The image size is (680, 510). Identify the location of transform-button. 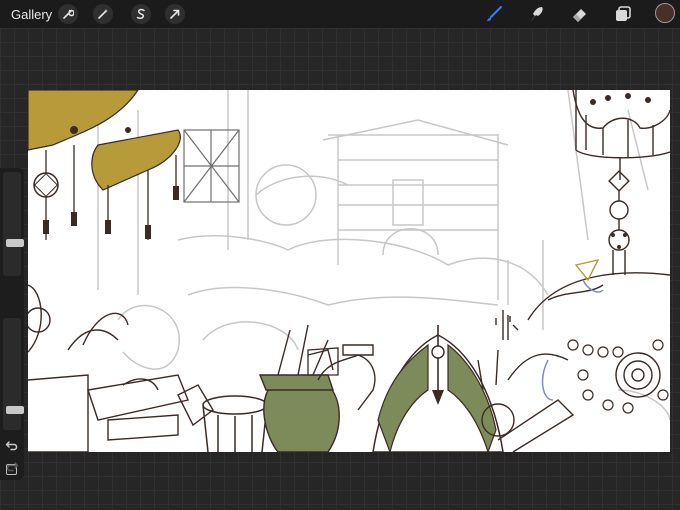
(175, 14).